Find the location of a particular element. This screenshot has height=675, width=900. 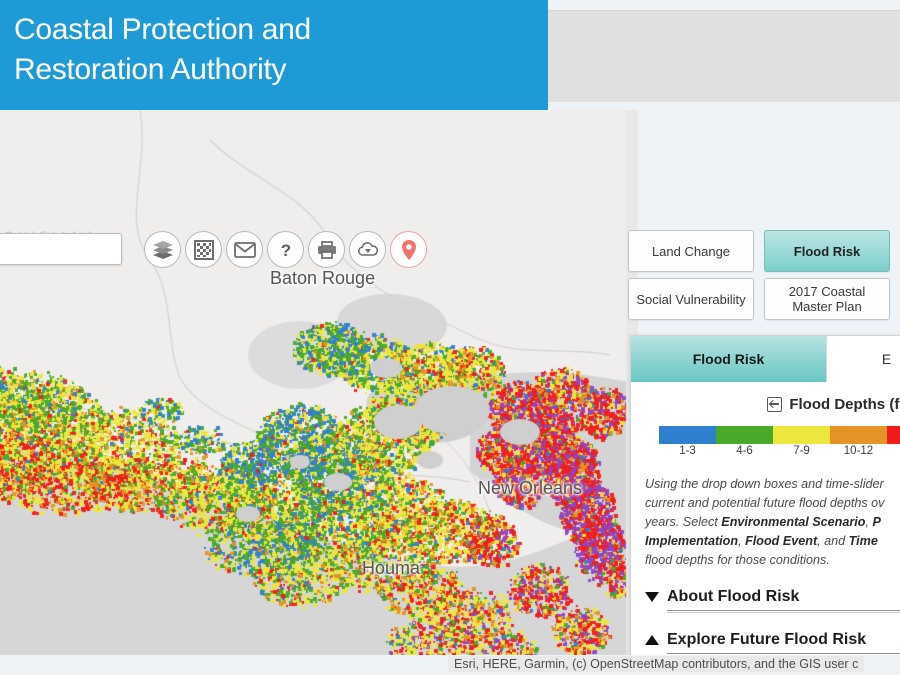

legend-color-bar is located at coordinates (779, 435).